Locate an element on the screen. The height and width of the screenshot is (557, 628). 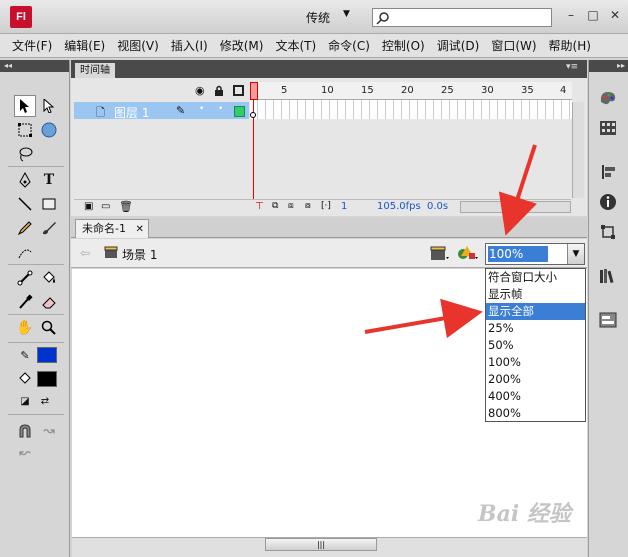
annotation-arrows is located at coordinates (450, 241).